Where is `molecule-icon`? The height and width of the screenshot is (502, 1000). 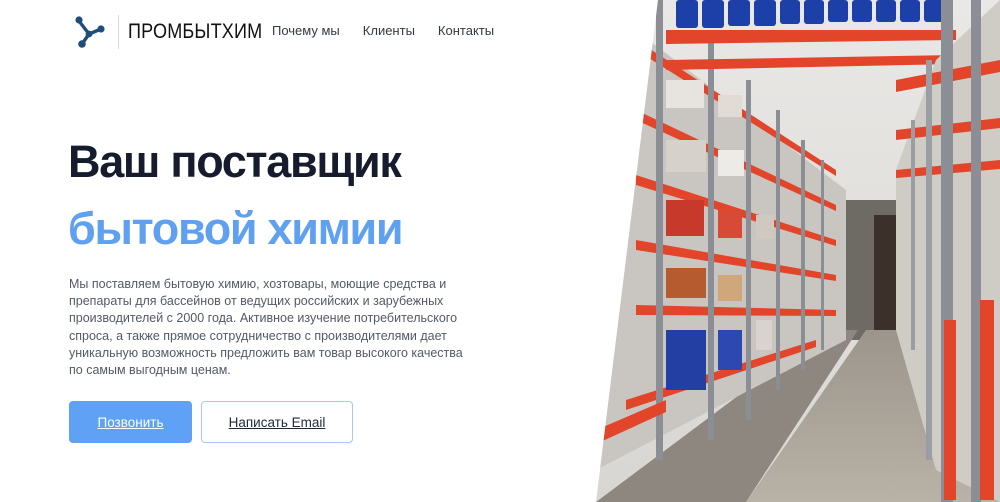 molecule-icon is located at coordinates (90, 32).